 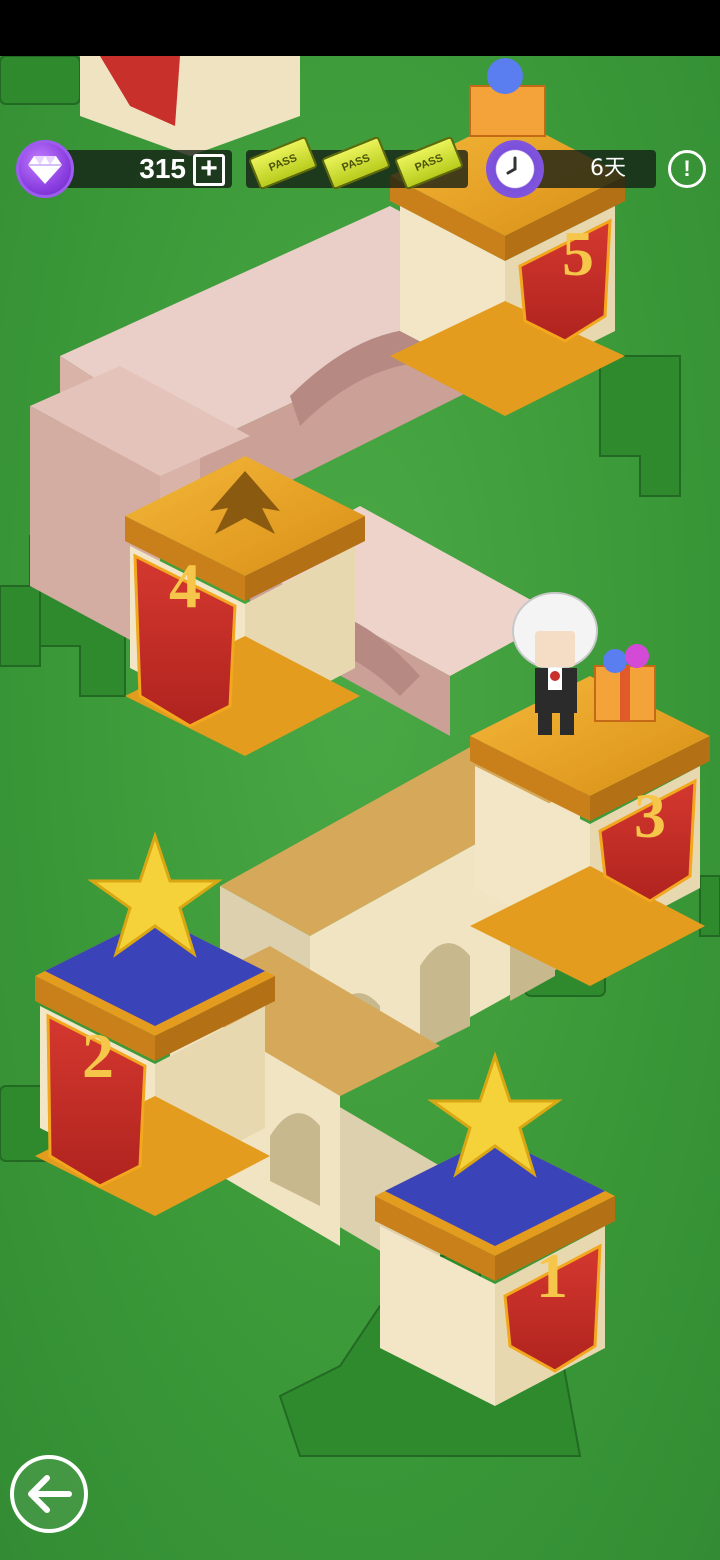 I want to click on status-bar, so click(x=360, y=28).